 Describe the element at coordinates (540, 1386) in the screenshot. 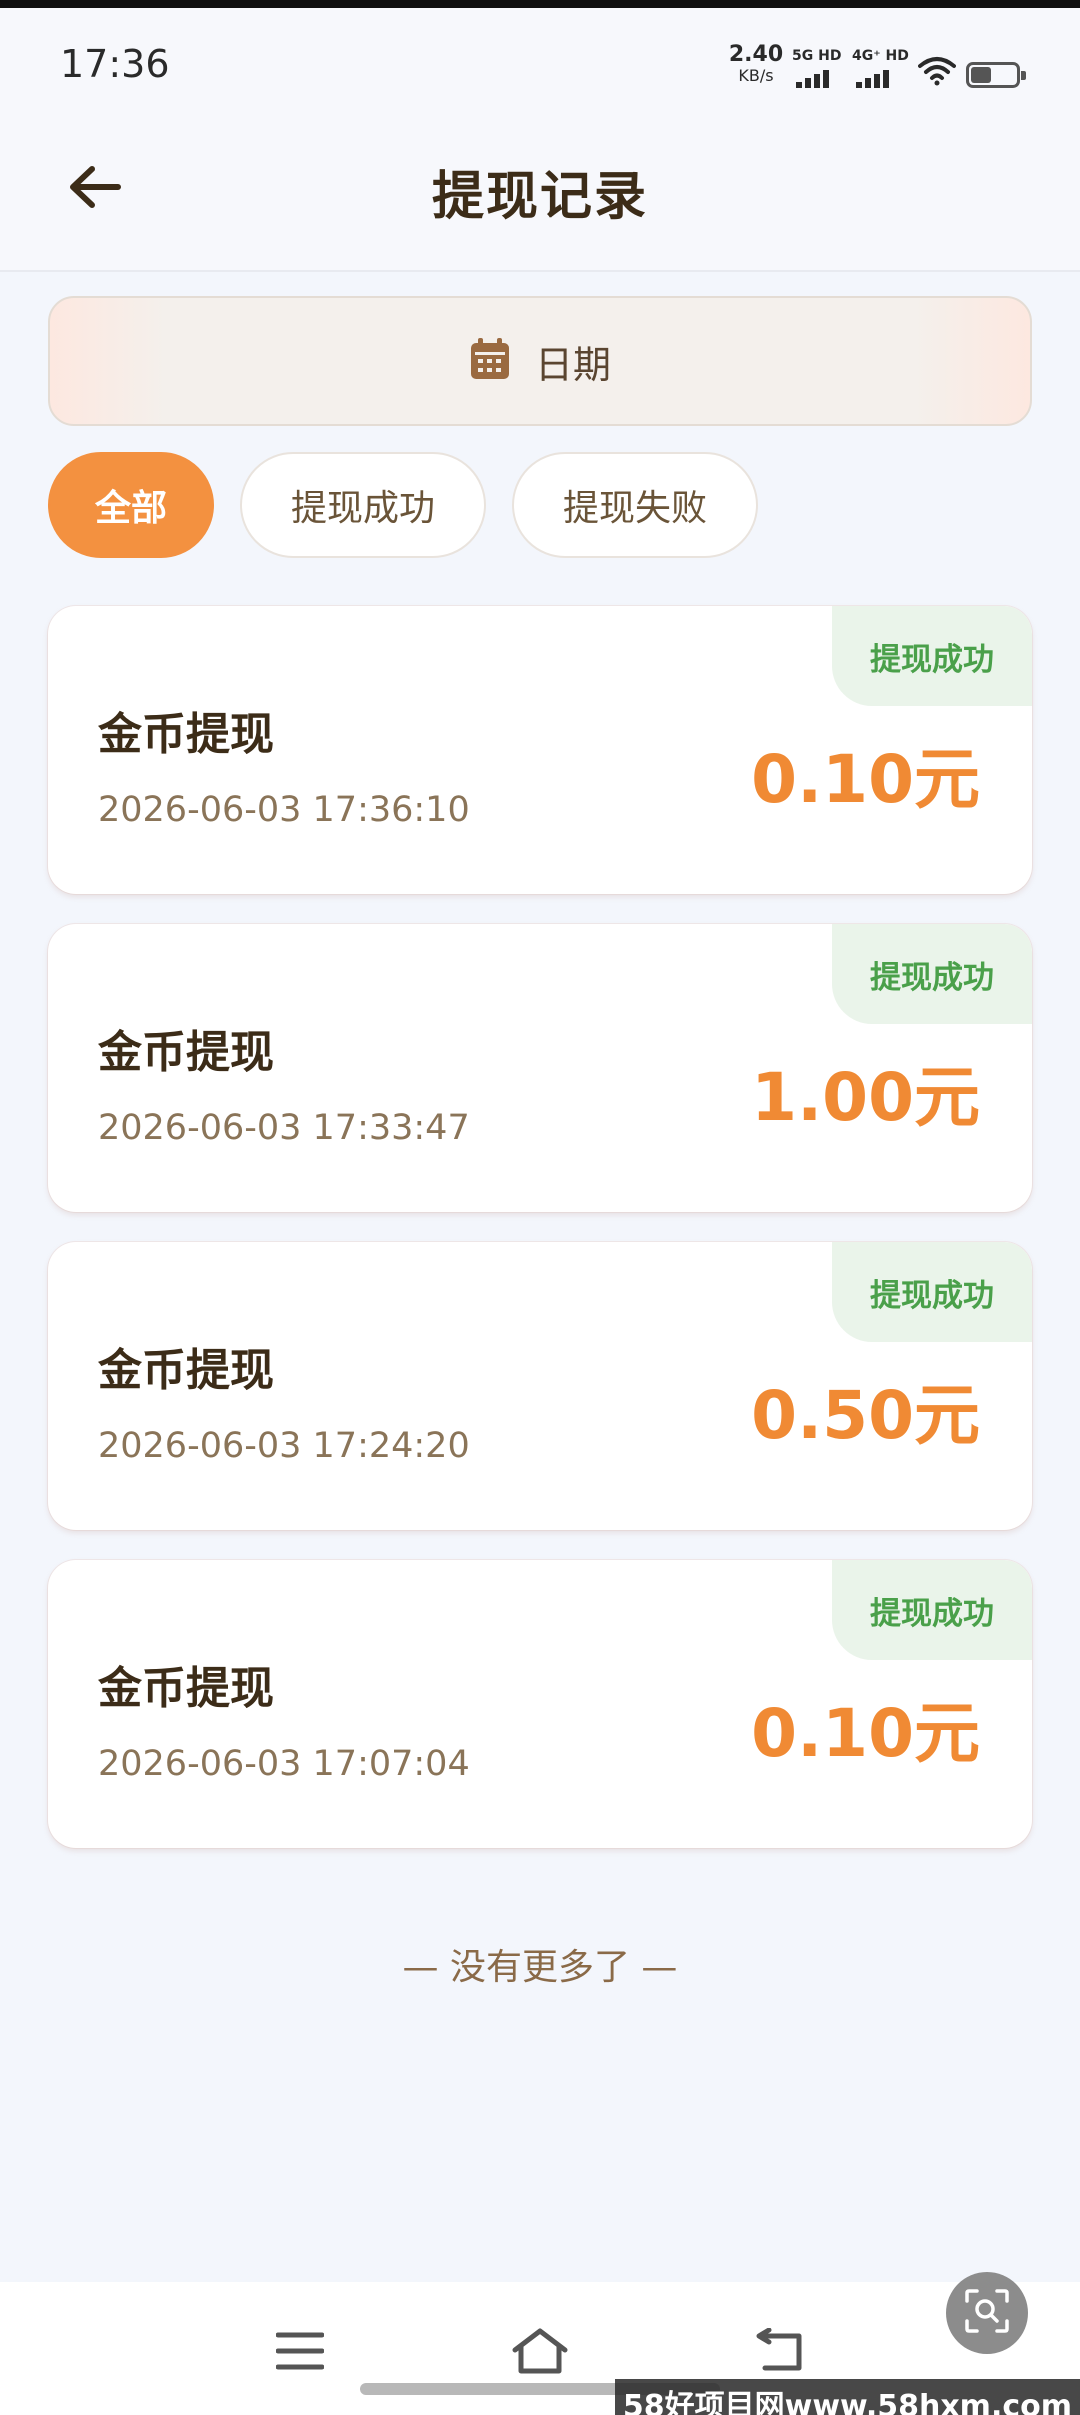

I see `record-card: 提现成功 金币提现 2026-06-03 17:24:20 0.50元` at that location.